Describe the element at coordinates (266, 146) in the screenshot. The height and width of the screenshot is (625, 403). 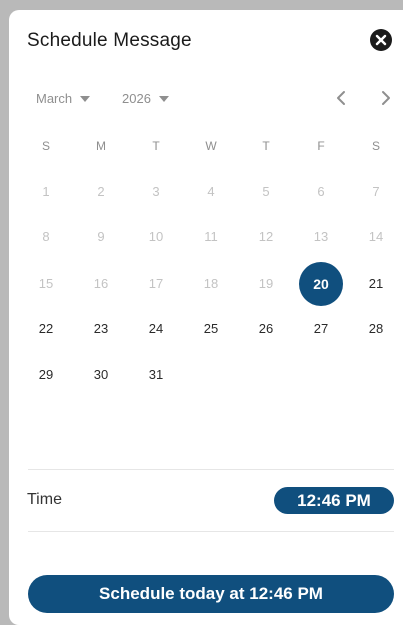
I see `weekday-thursday: T` at that location.